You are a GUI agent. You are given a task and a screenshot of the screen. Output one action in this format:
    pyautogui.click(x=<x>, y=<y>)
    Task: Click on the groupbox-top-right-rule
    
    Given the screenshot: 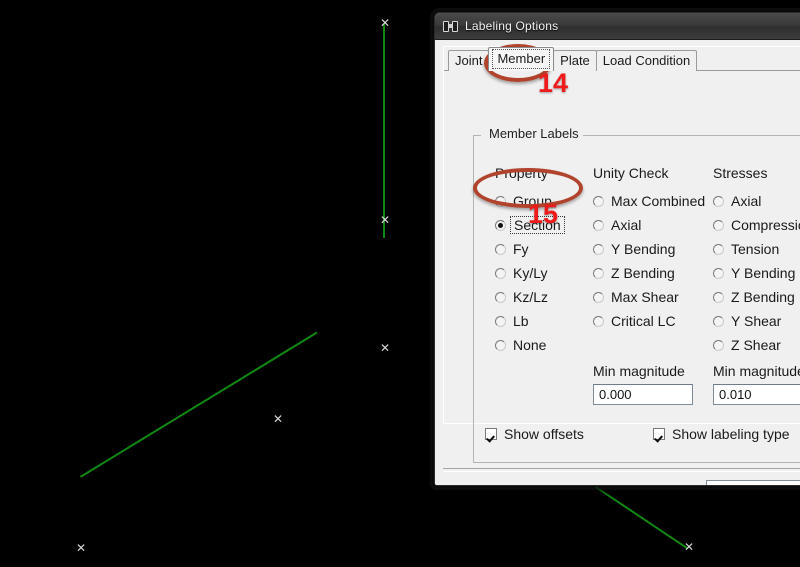 What is the action you would take?
    pyautogui.click(x=691, y=135)
    